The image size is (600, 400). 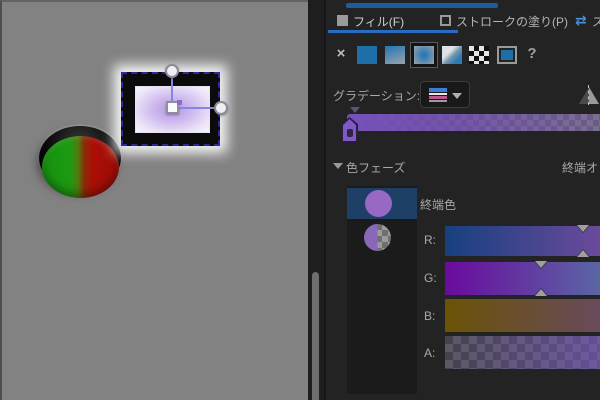 I want to click on fill-tab-icon, so click(x=342, y=20).